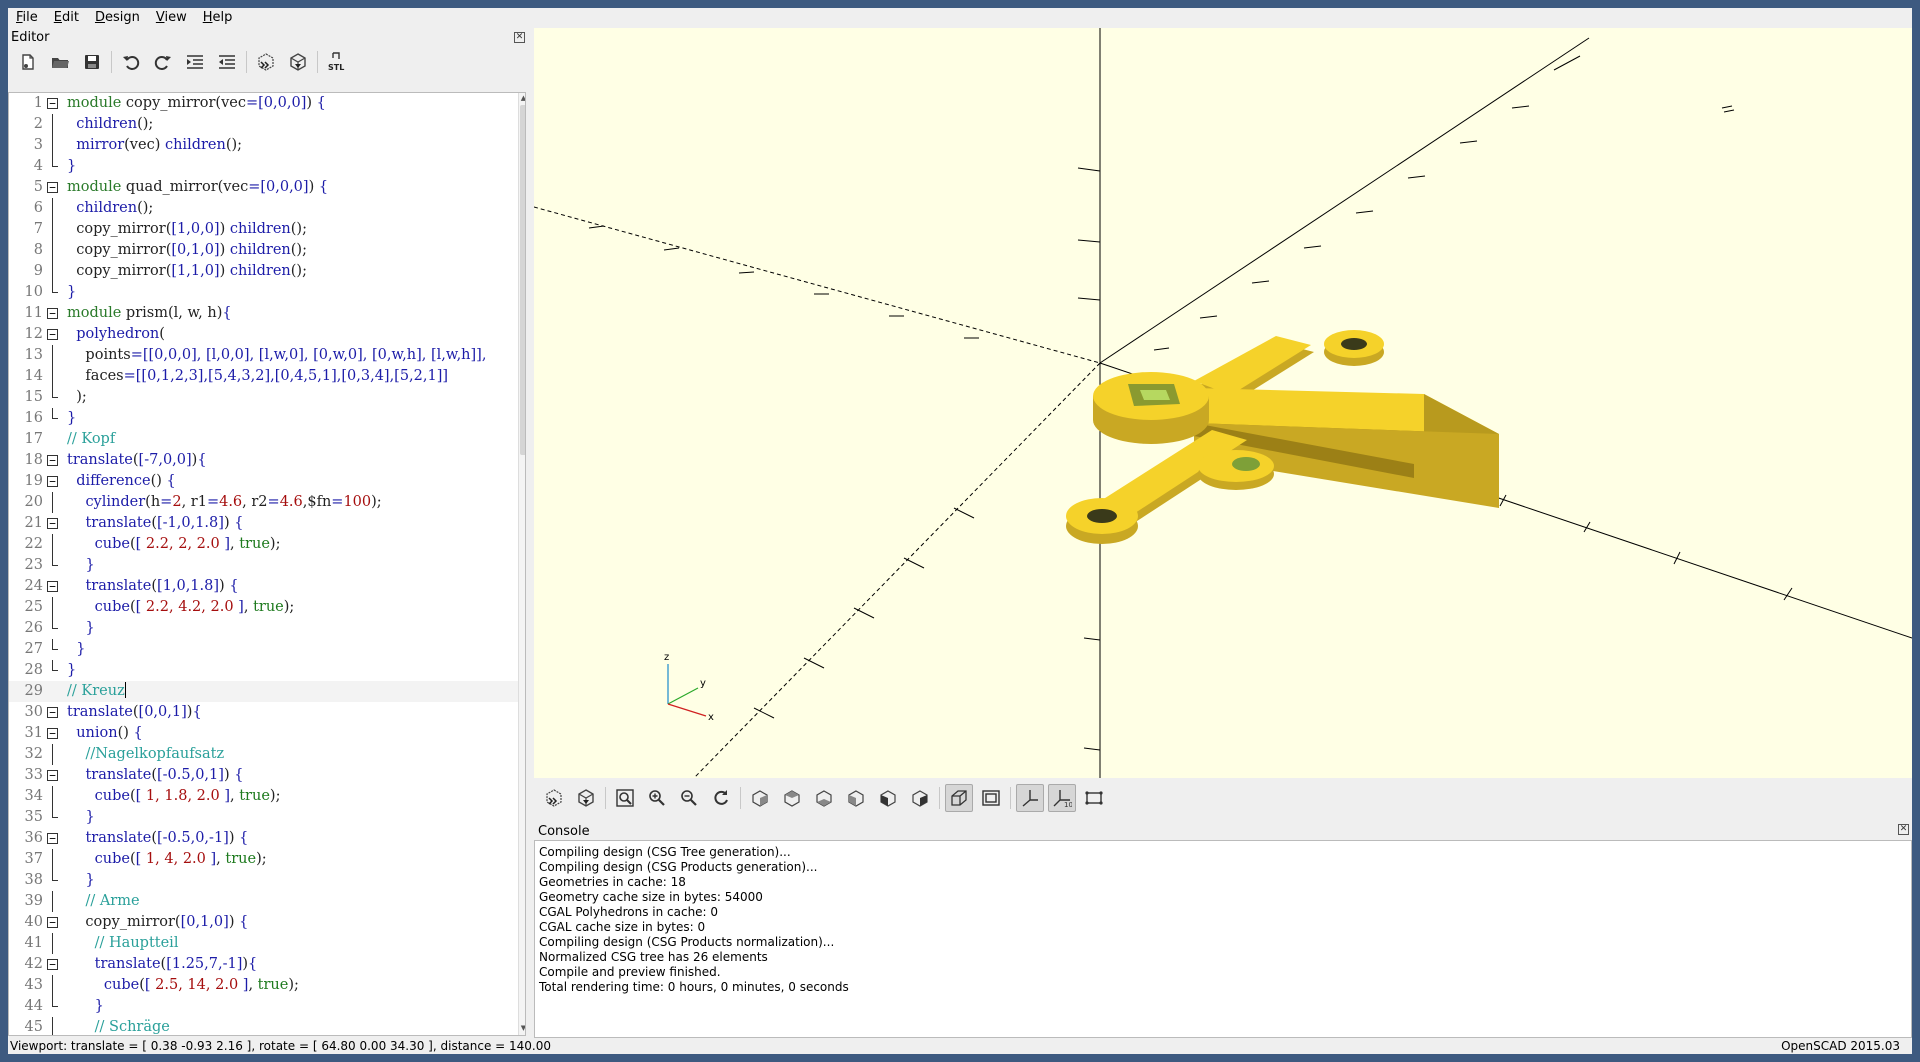  Describe the element at coordinates (263, 712) in the screenshot. I see `code-line: 30− translate([0,0,1]){` at that location.